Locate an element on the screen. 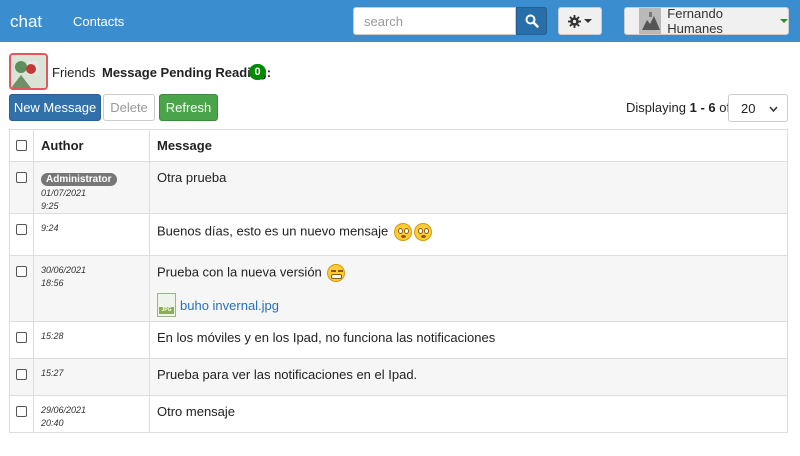 The width and height of the screenshot is (800, 456). user-name: Fernando Humanes is located at coordinates (695, 21).